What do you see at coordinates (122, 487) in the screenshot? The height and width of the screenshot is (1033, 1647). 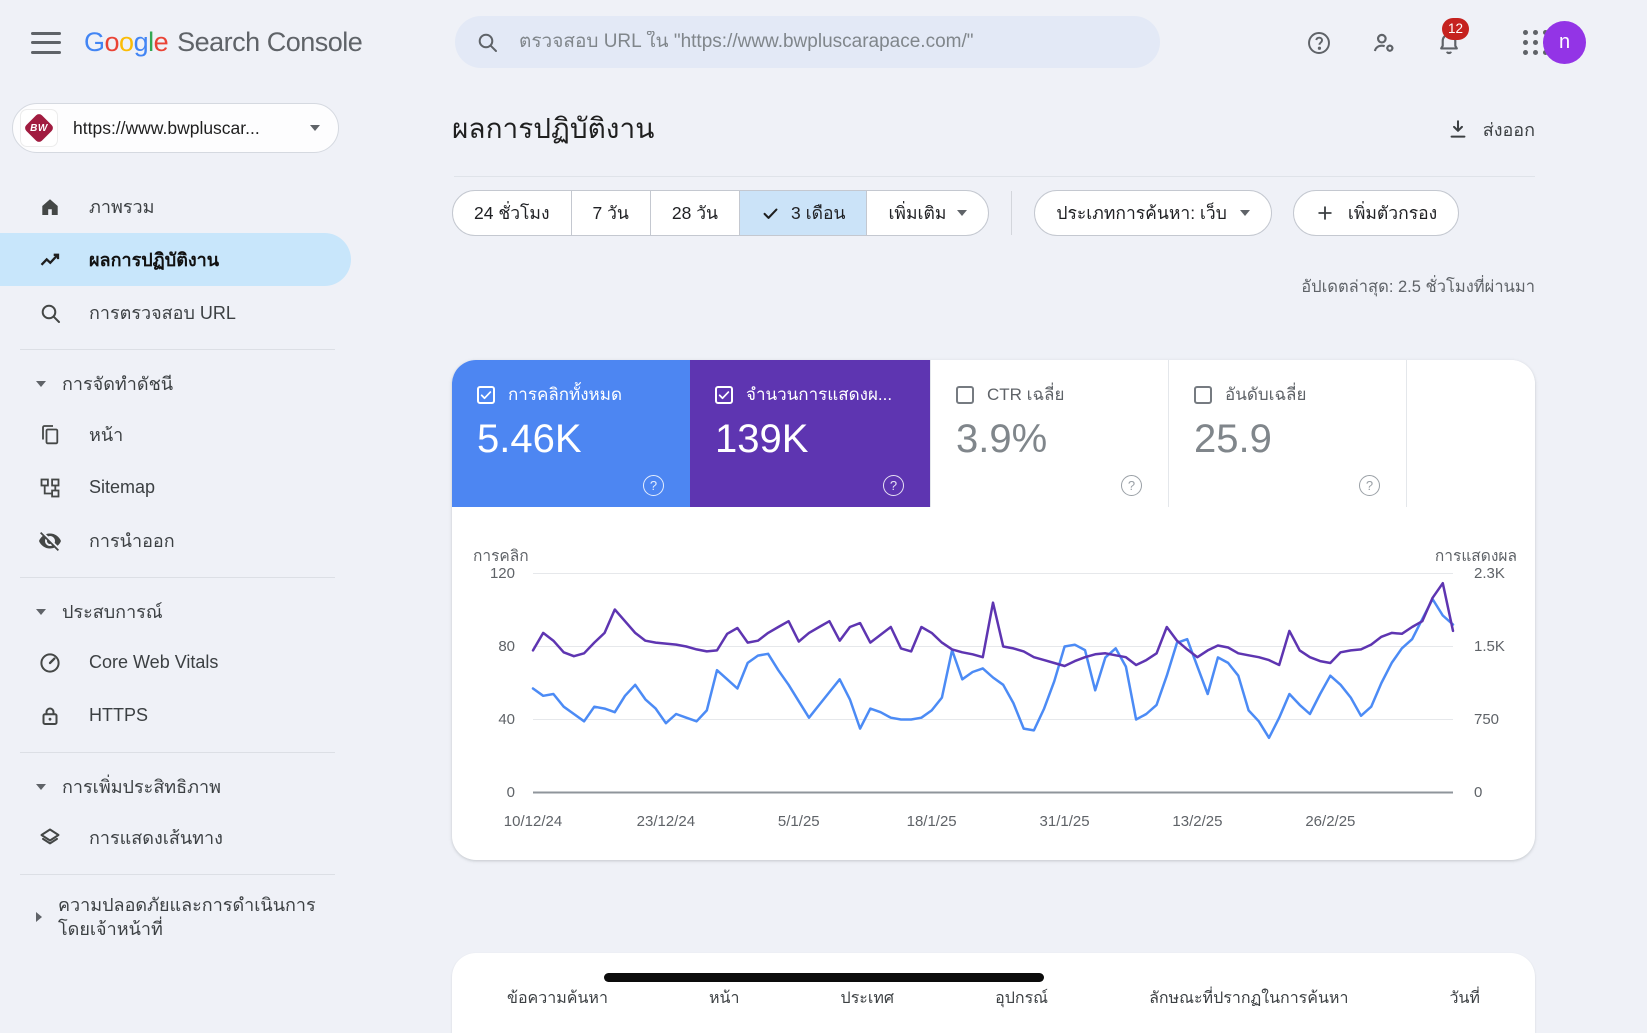 I see `sidebar-item-label: Sitemap` at bounding box center [122, 487].